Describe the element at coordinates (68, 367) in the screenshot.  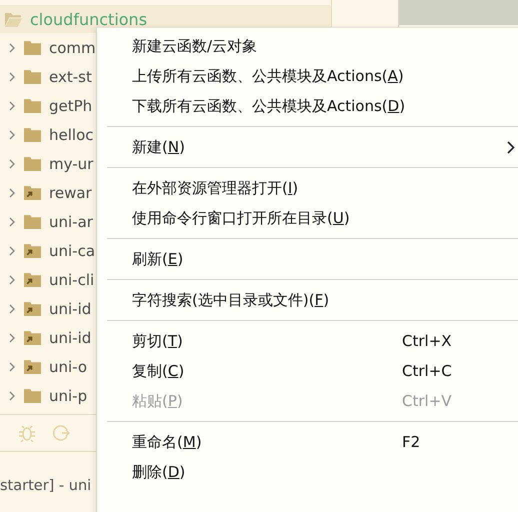
I see `folder-label: uni-o` at that location.